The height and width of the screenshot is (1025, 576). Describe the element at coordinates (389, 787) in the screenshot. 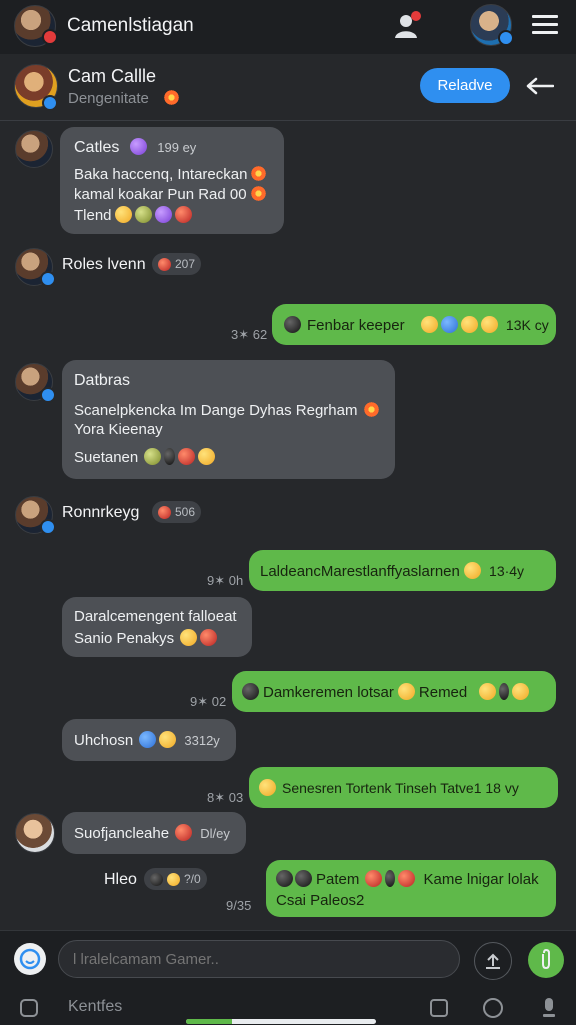

I see `message-line: Senesren Tortenk Tinseh Tatve1 18 vy` at that location.